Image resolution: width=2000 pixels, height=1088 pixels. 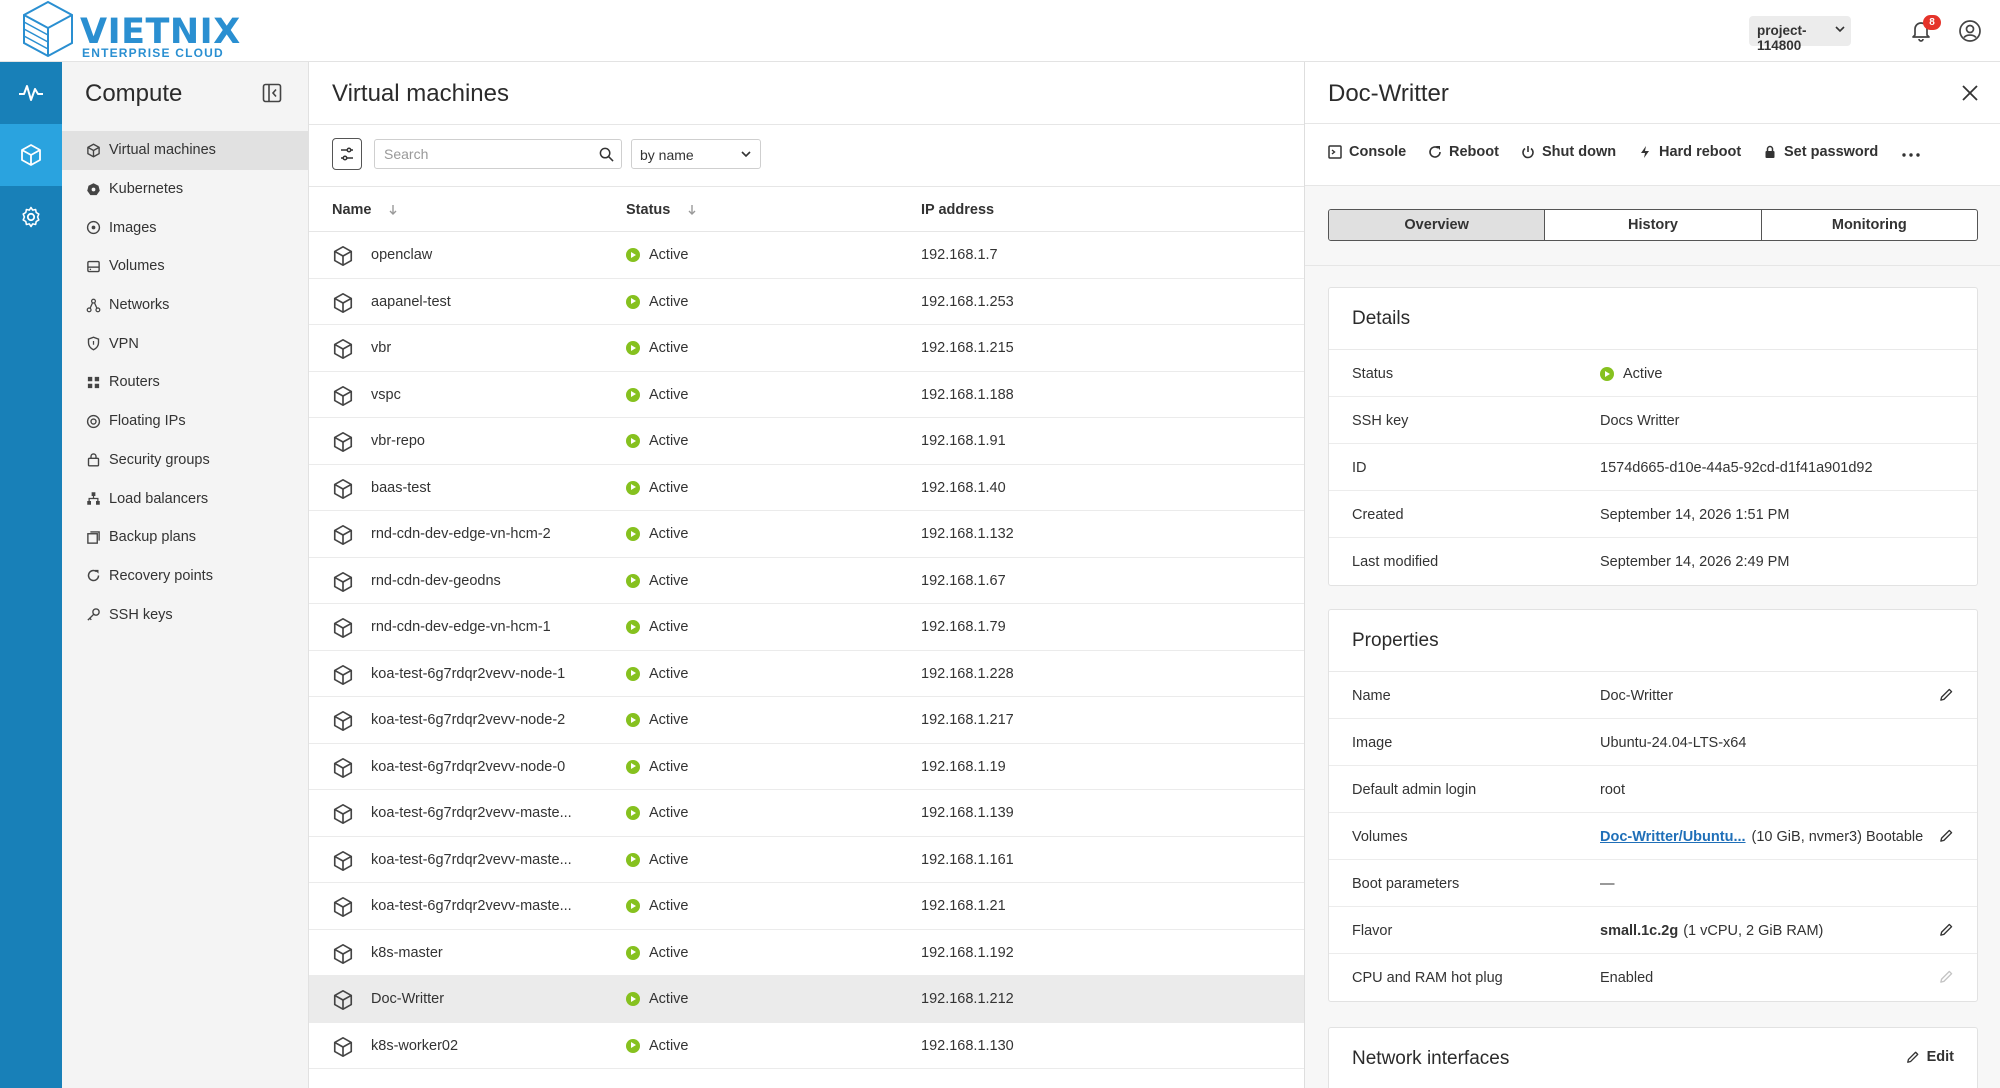 I want to click on sidebar-item-floating-ips: Floating IPs, so click(x=185, y=421).